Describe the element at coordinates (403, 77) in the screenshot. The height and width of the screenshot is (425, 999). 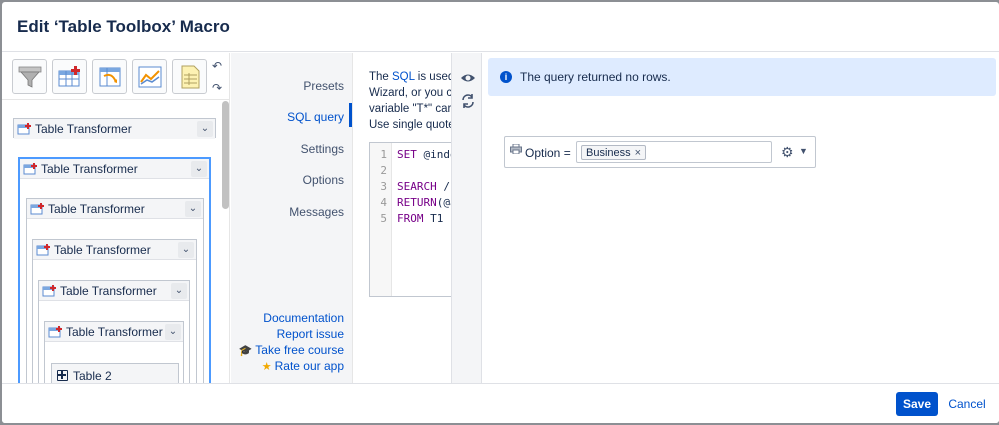
I see `sql-link: SQL` at that location.